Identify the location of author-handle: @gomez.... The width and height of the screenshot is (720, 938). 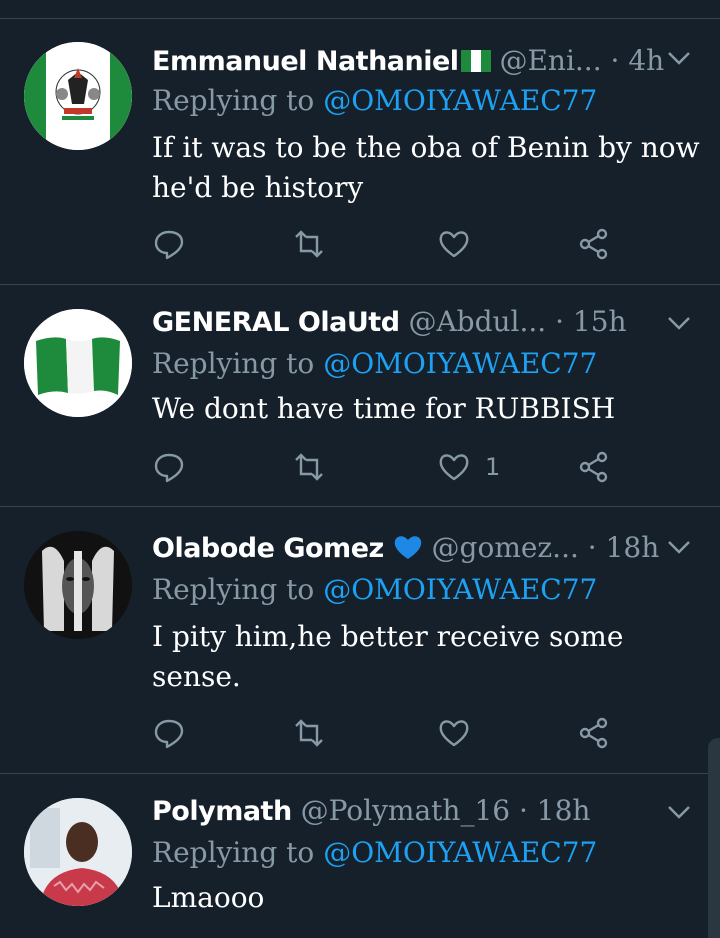
(505, 547).